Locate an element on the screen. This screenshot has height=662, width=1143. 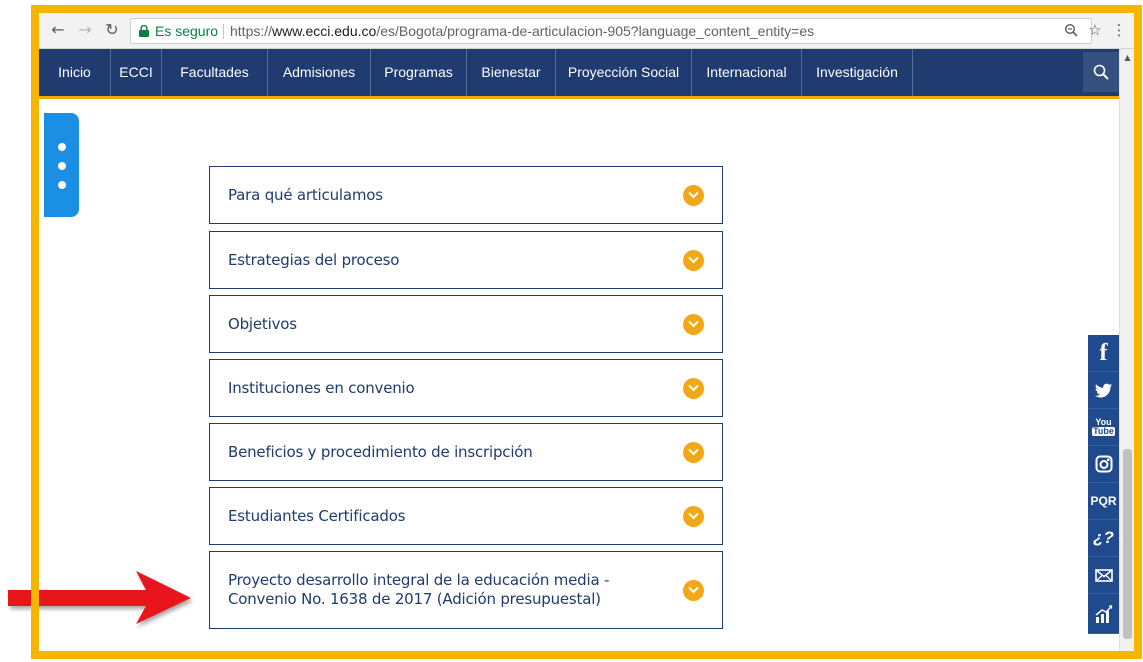
zoom-icon is located at coordinates (1071, 30).